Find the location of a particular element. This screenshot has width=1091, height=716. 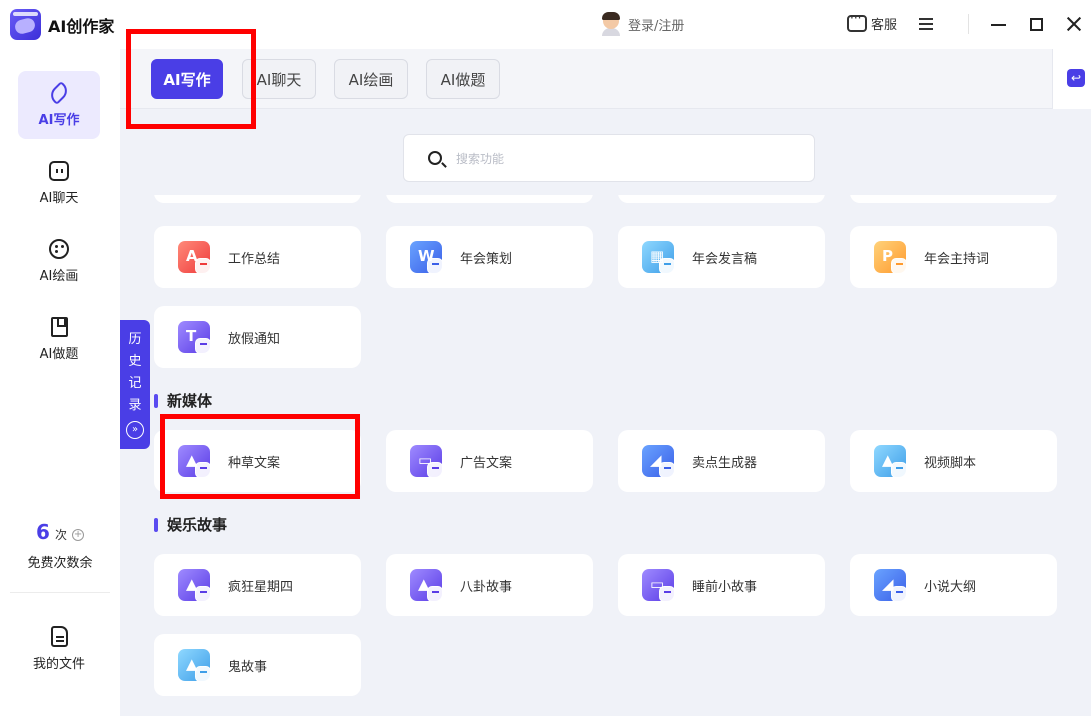

pen-icon is located at coordinates (59, 92).